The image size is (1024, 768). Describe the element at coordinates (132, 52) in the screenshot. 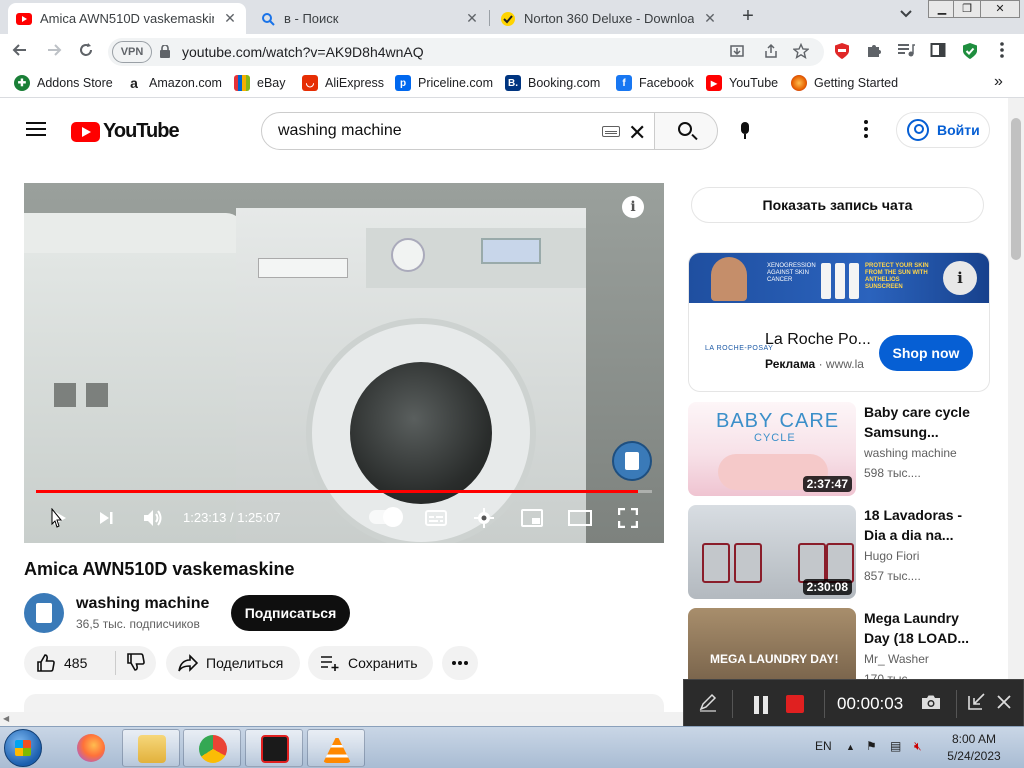

I see `vpn-badge: VPN` at that location.